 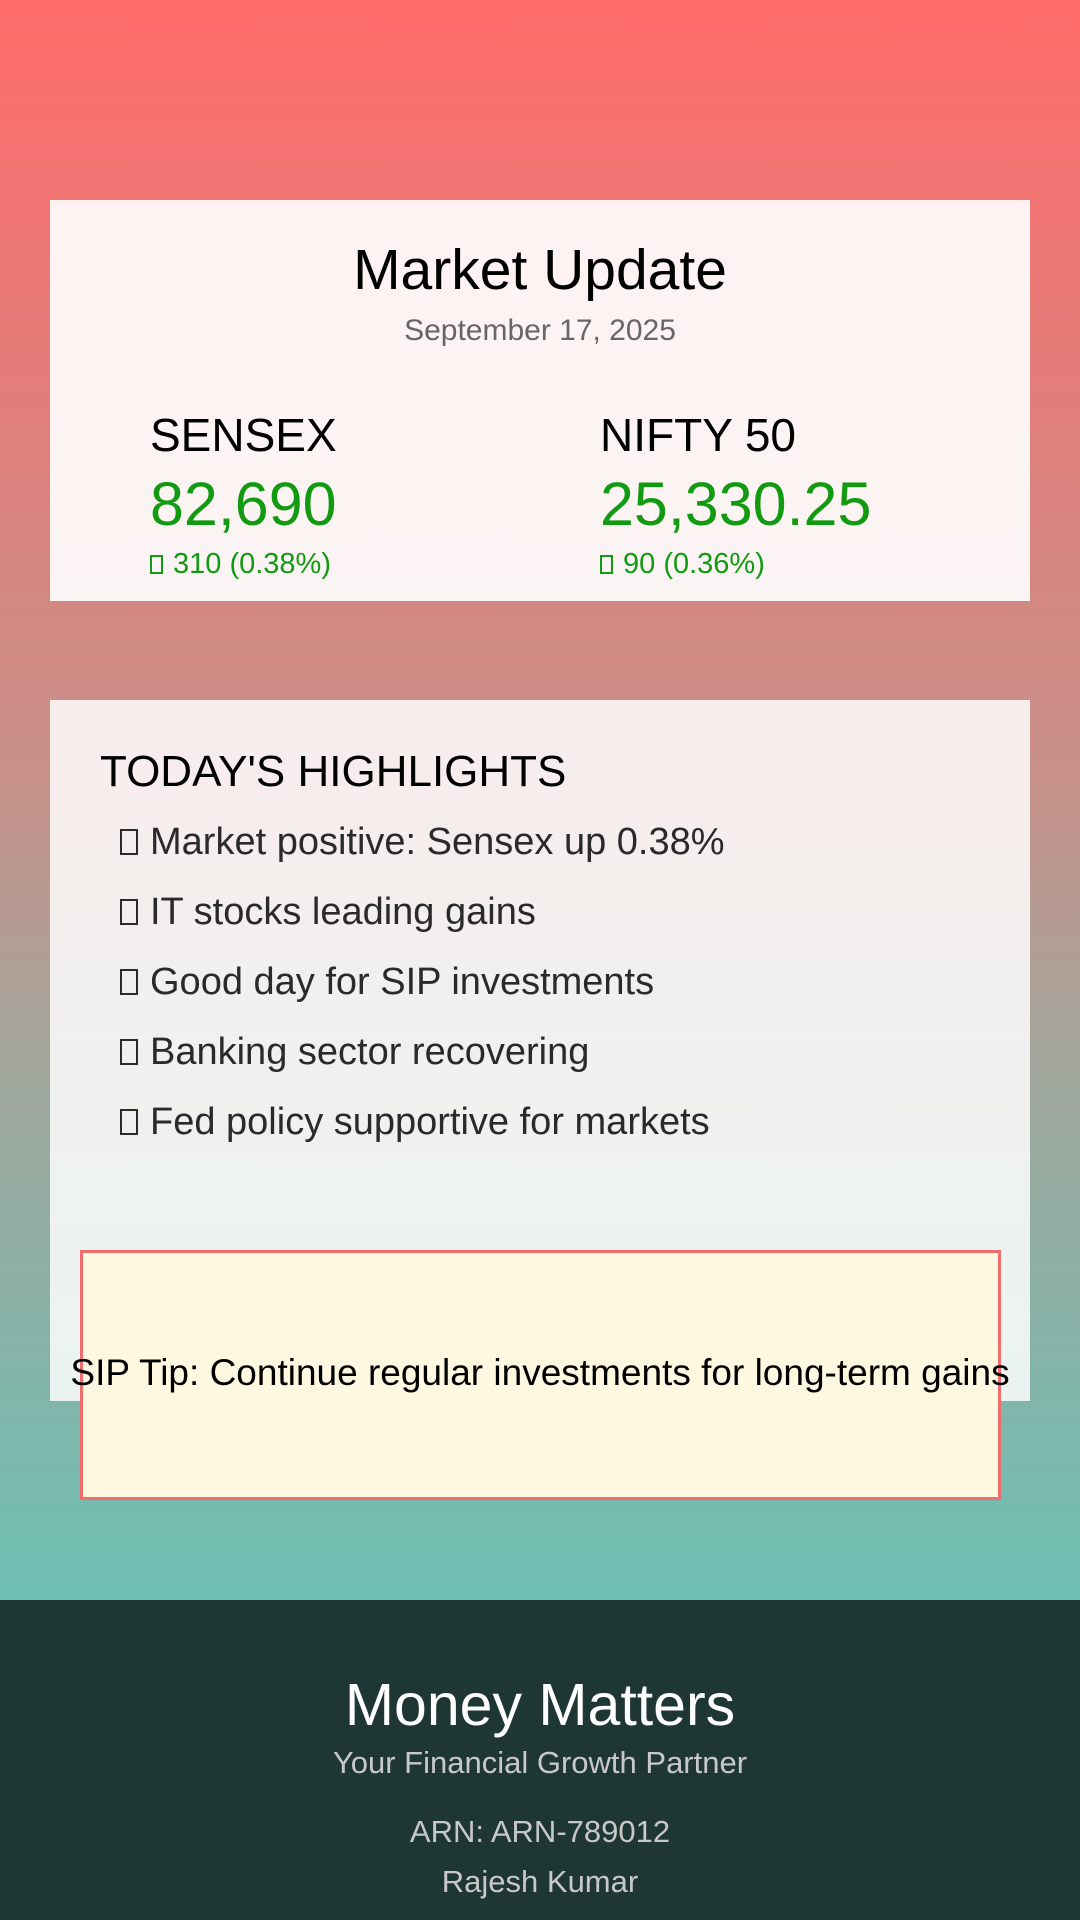 I want to click on footer-tagline: Your Financial Growth Partner, so click(x=540, y=1762).